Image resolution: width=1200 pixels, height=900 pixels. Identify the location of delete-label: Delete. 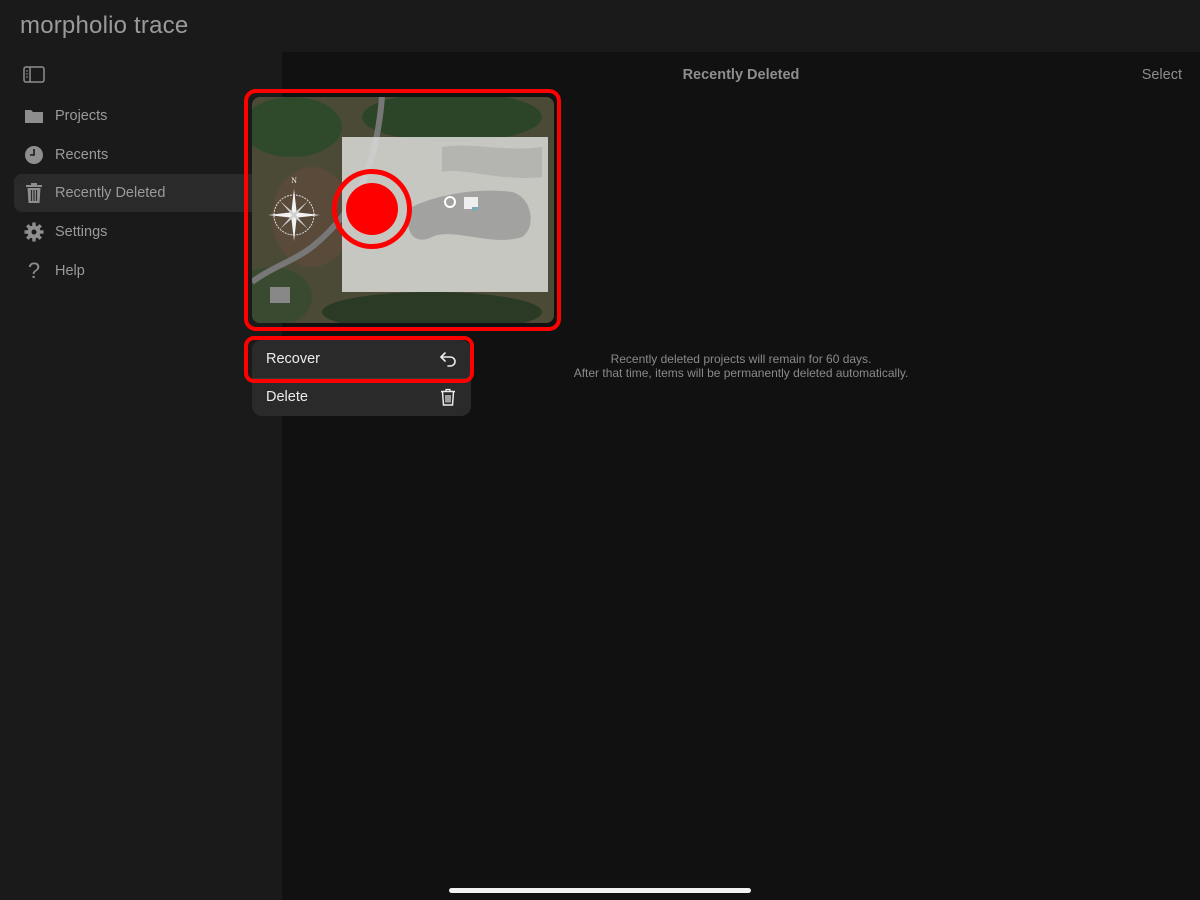
(287, 397).